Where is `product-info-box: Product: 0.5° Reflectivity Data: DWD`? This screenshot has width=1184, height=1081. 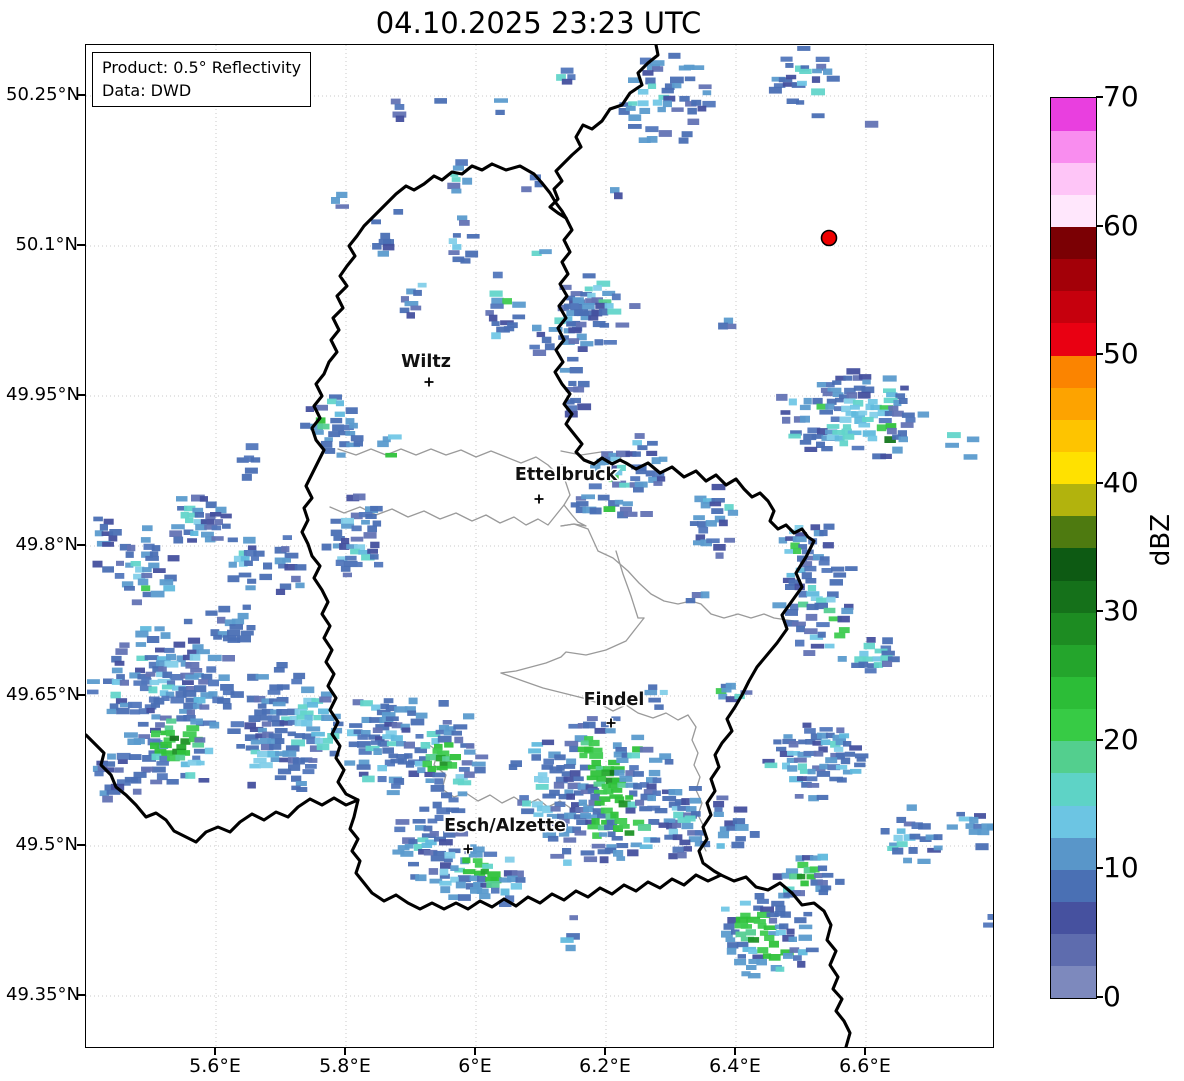 product-info-box: Product: 0.5° Reflectivity Data: DWD is located at coordinates (202, 80).